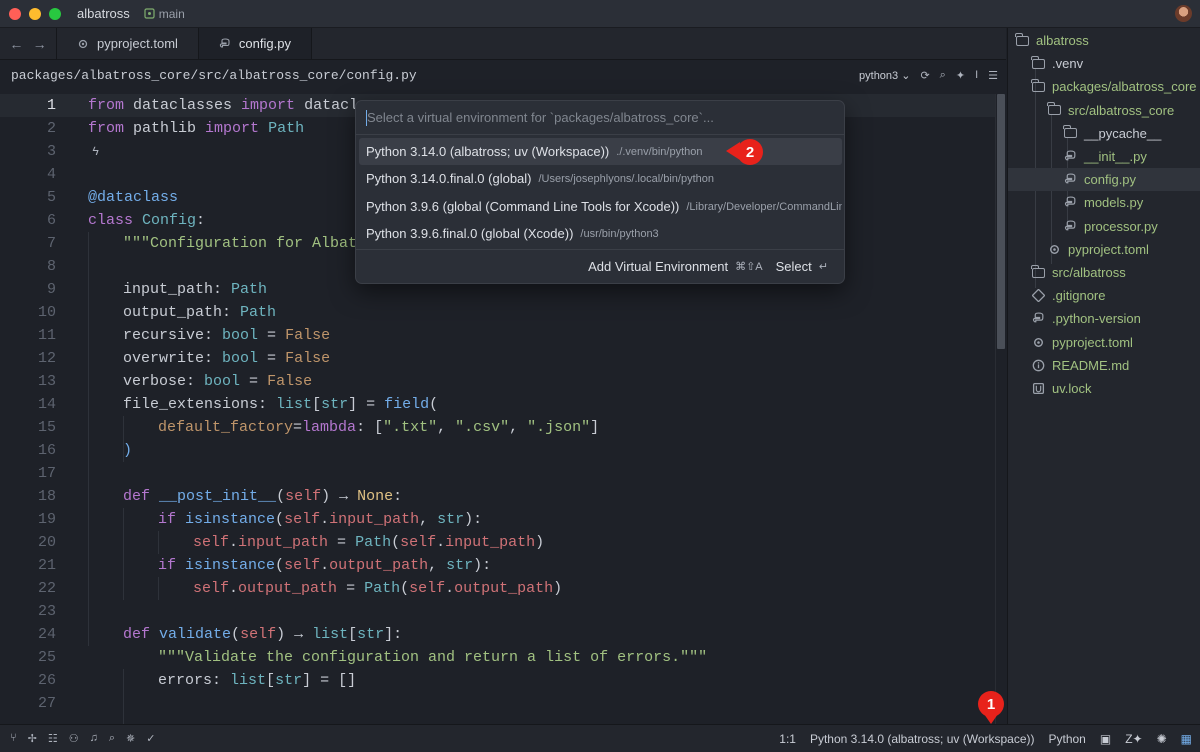 Image resolution: width=1200 pixels, height=752 pixels. Describe the element at coordinates (245, 243) in the screenshot. I see `code-text: """Configuration for Albatr` at that location.